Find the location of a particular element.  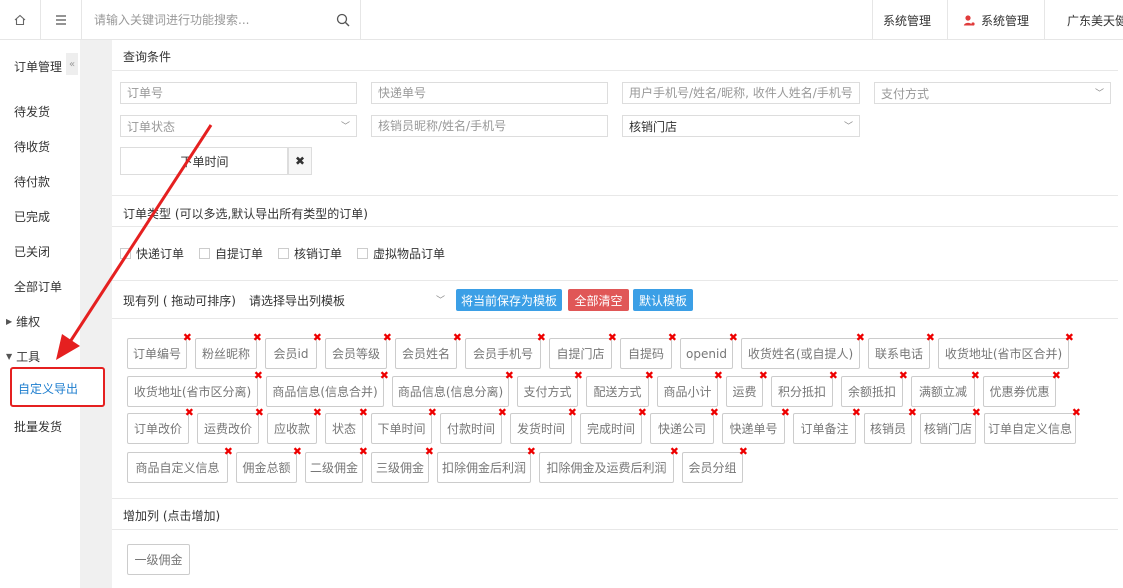

verifier-input is located at coordinates (492, 126).